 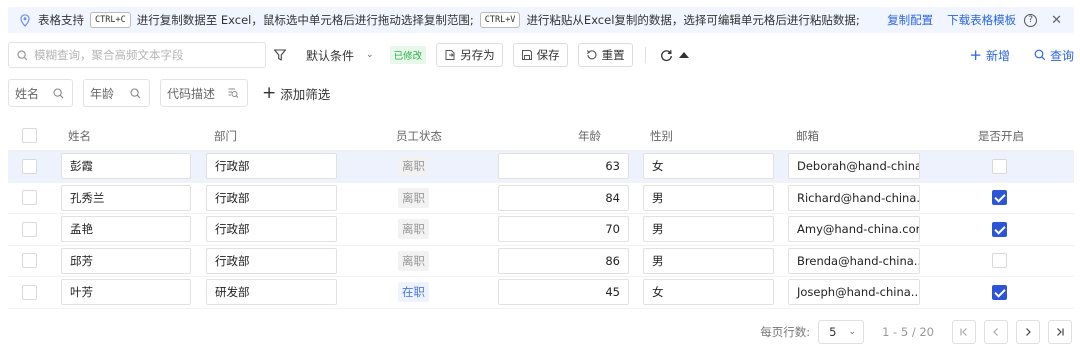 What do you see at coordinates (79, 135) in the screenshot?
I see `column-header-name: 姓名` at bounding box center [79, 135].